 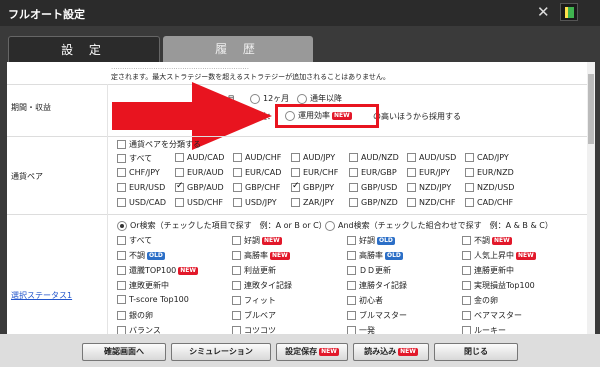 What do you see at coordinates (139, 329) in the screenshot?
I see `status-option: バランス` at bounding box center [139, 329].